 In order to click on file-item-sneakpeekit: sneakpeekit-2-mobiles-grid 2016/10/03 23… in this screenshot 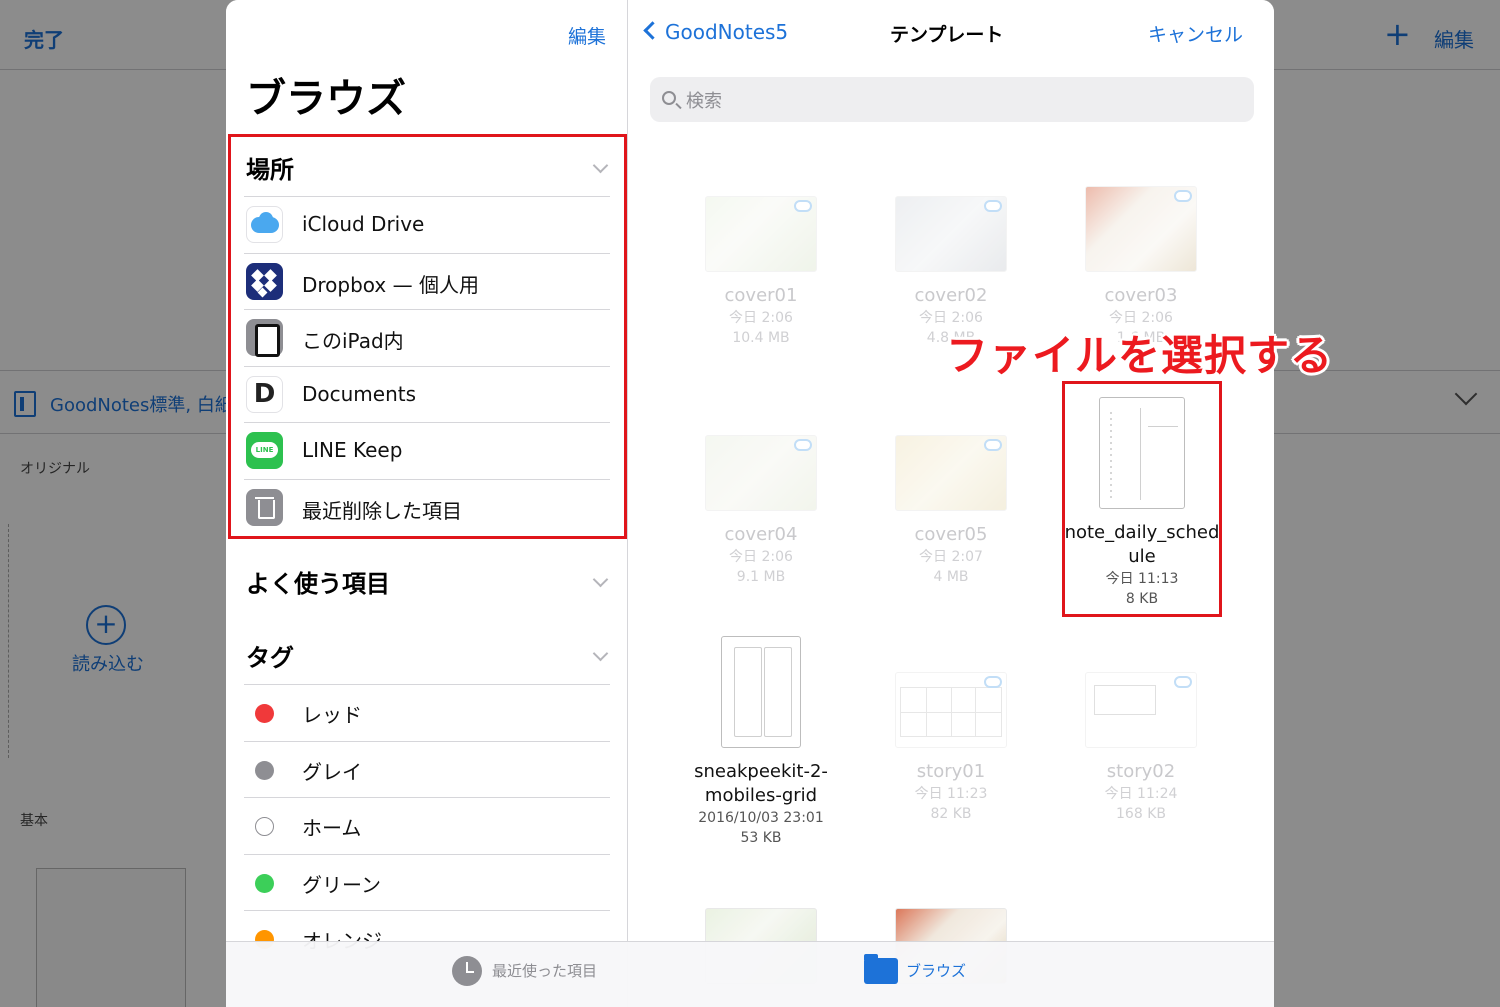, I will do `click(761, 742)`.